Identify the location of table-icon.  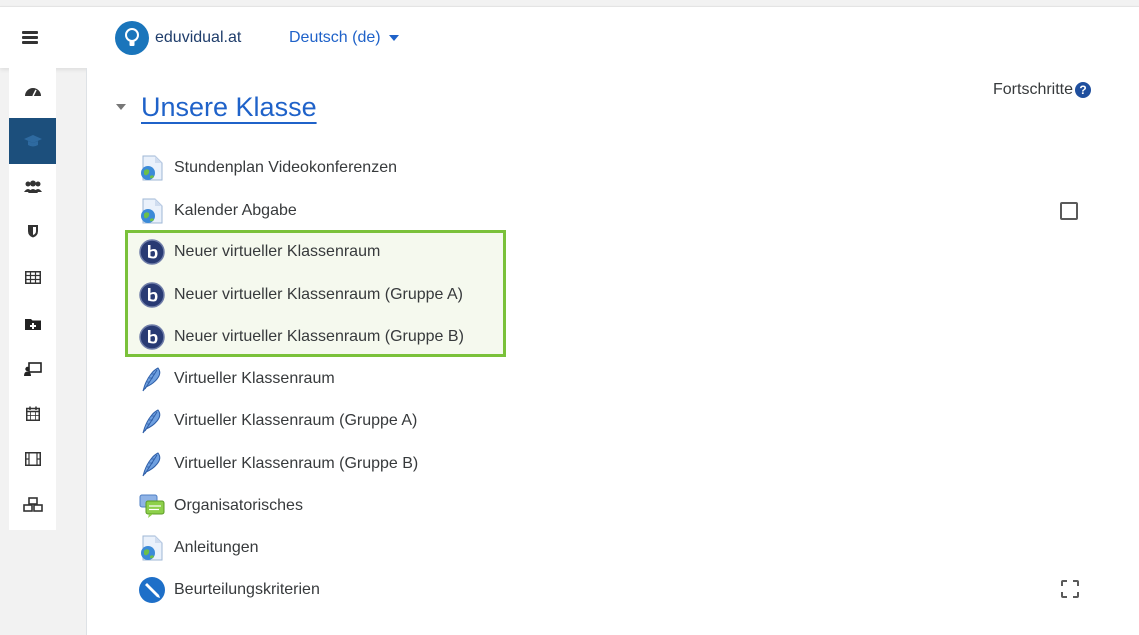
(32, 277).